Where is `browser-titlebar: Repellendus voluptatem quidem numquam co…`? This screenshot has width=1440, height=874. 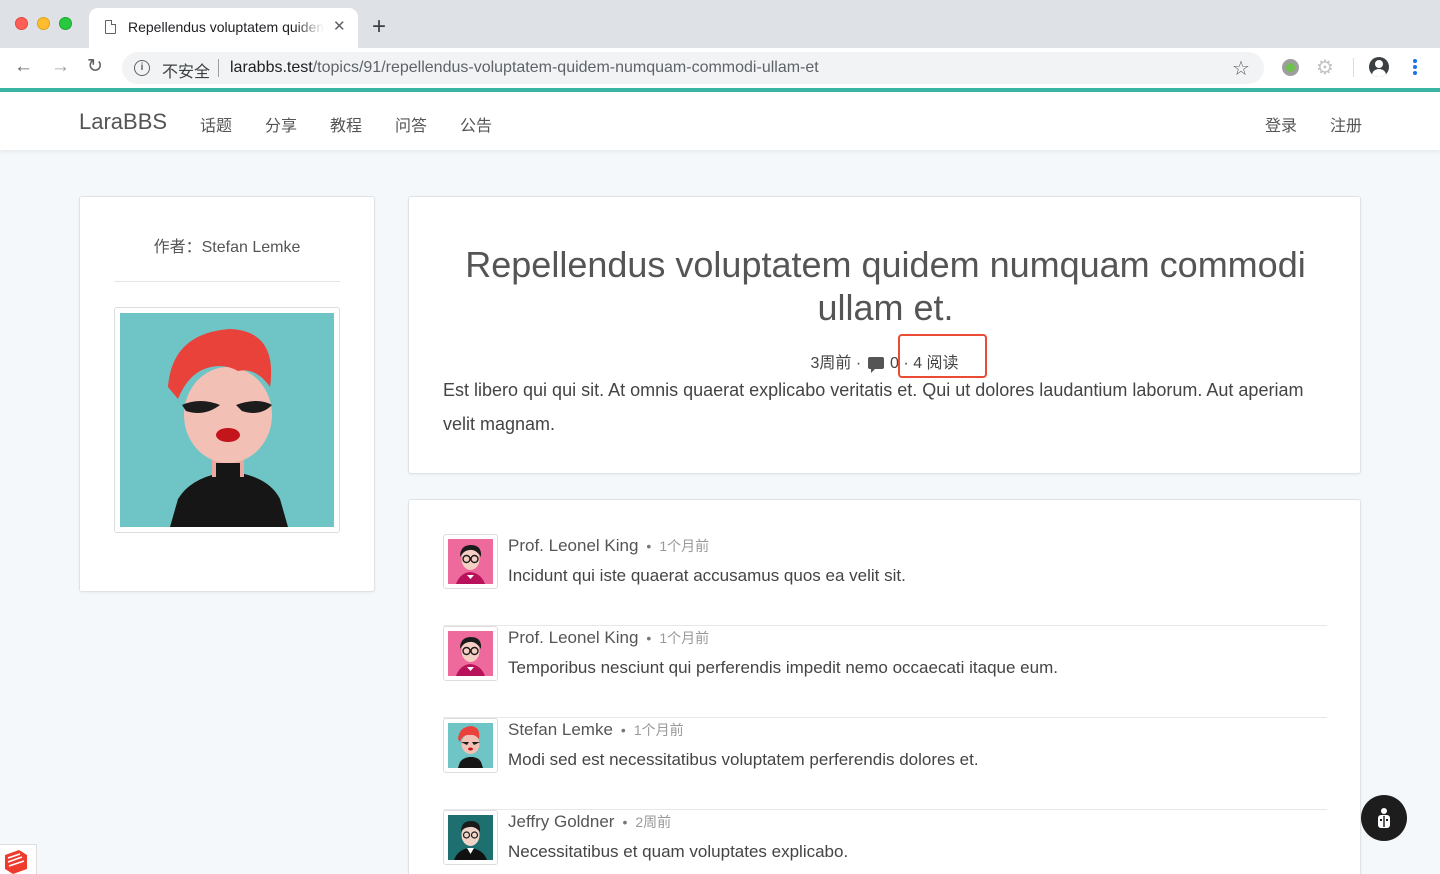 browser-titlebar: Repellendus voluptatem quidem numquam co… is located at coordinates (720, 24).